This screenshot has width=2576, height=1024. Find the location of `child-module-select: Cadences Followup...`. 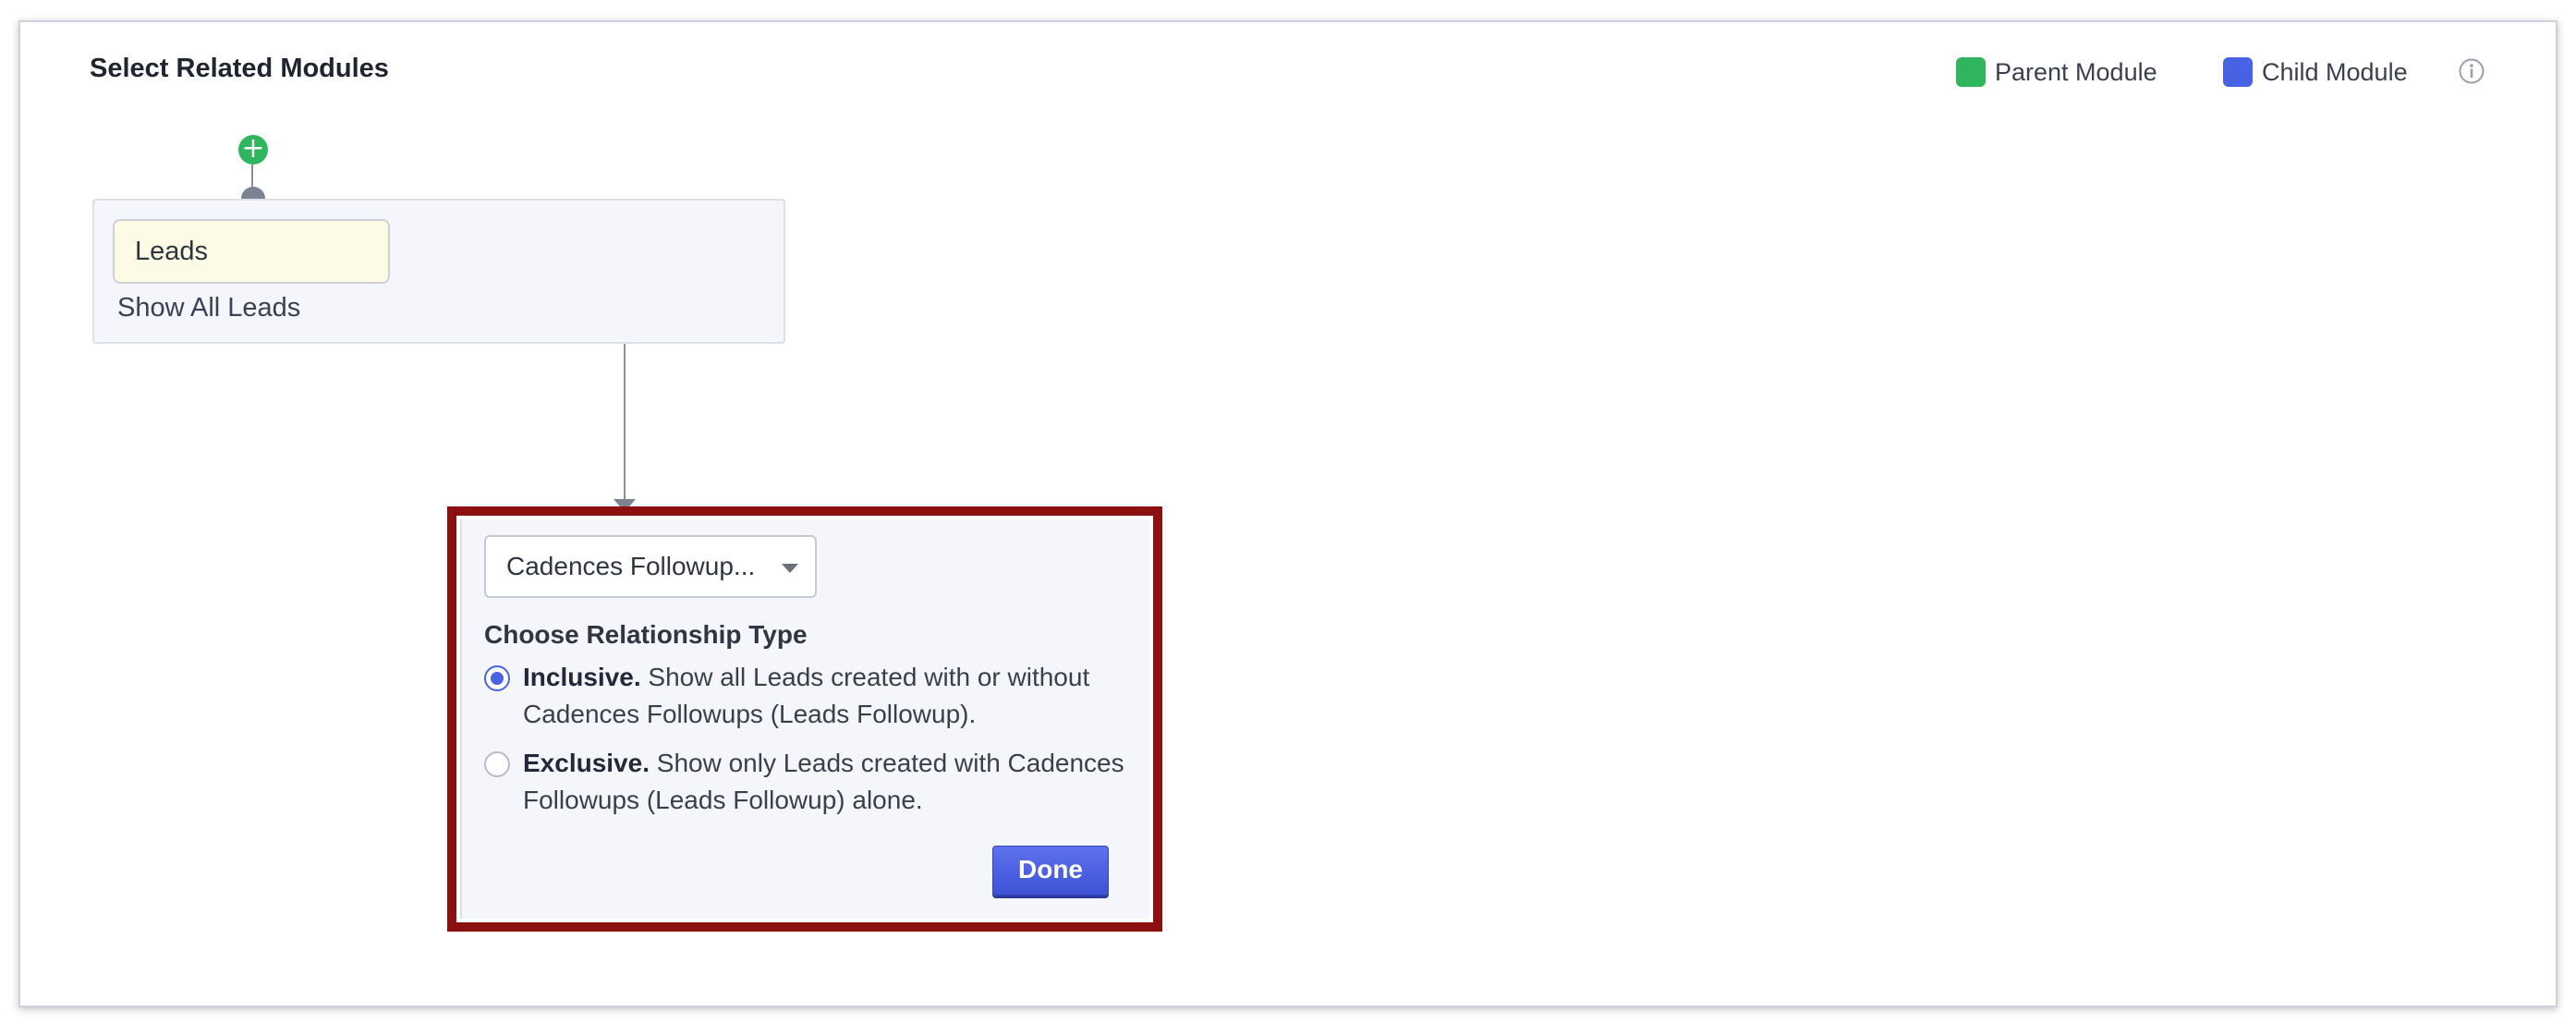

child-module-select: Cadences Followup... is located at coordinates (650, 566).